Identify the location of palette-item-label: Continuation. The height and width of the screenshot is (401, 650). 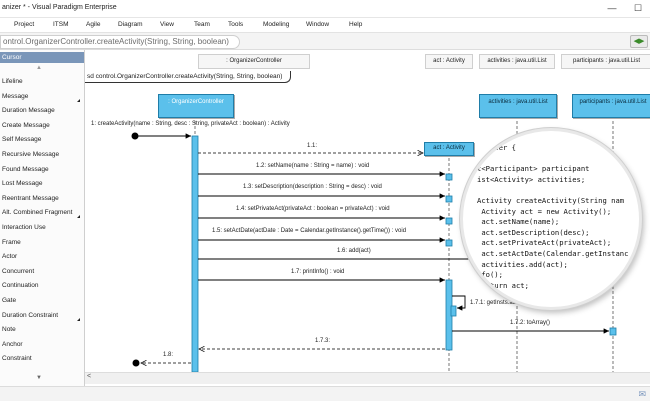
(20, 286).